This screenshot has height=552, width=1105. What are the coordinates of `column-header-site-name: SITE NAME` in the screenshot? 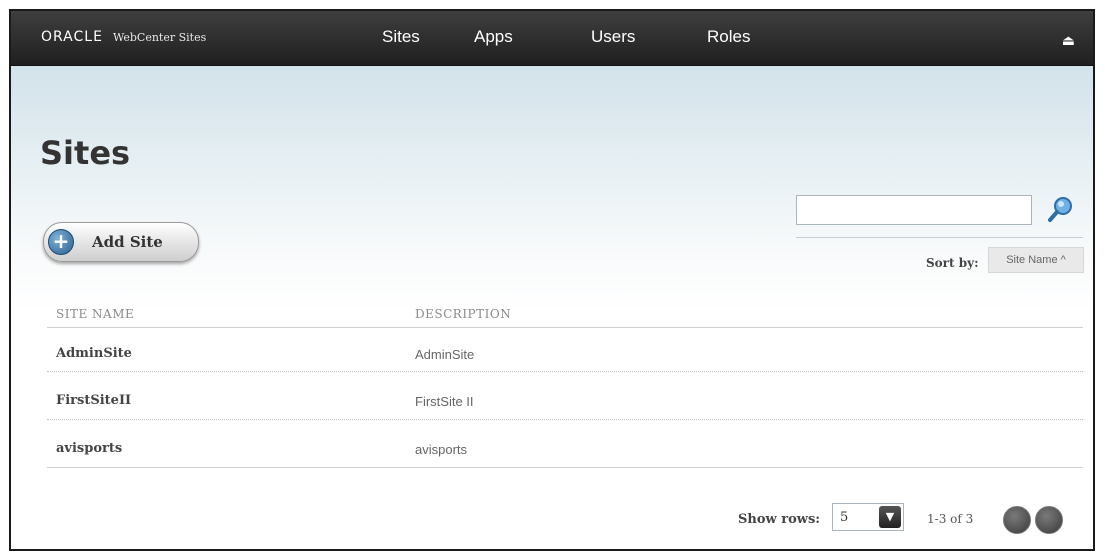 It's located at (95, 314).